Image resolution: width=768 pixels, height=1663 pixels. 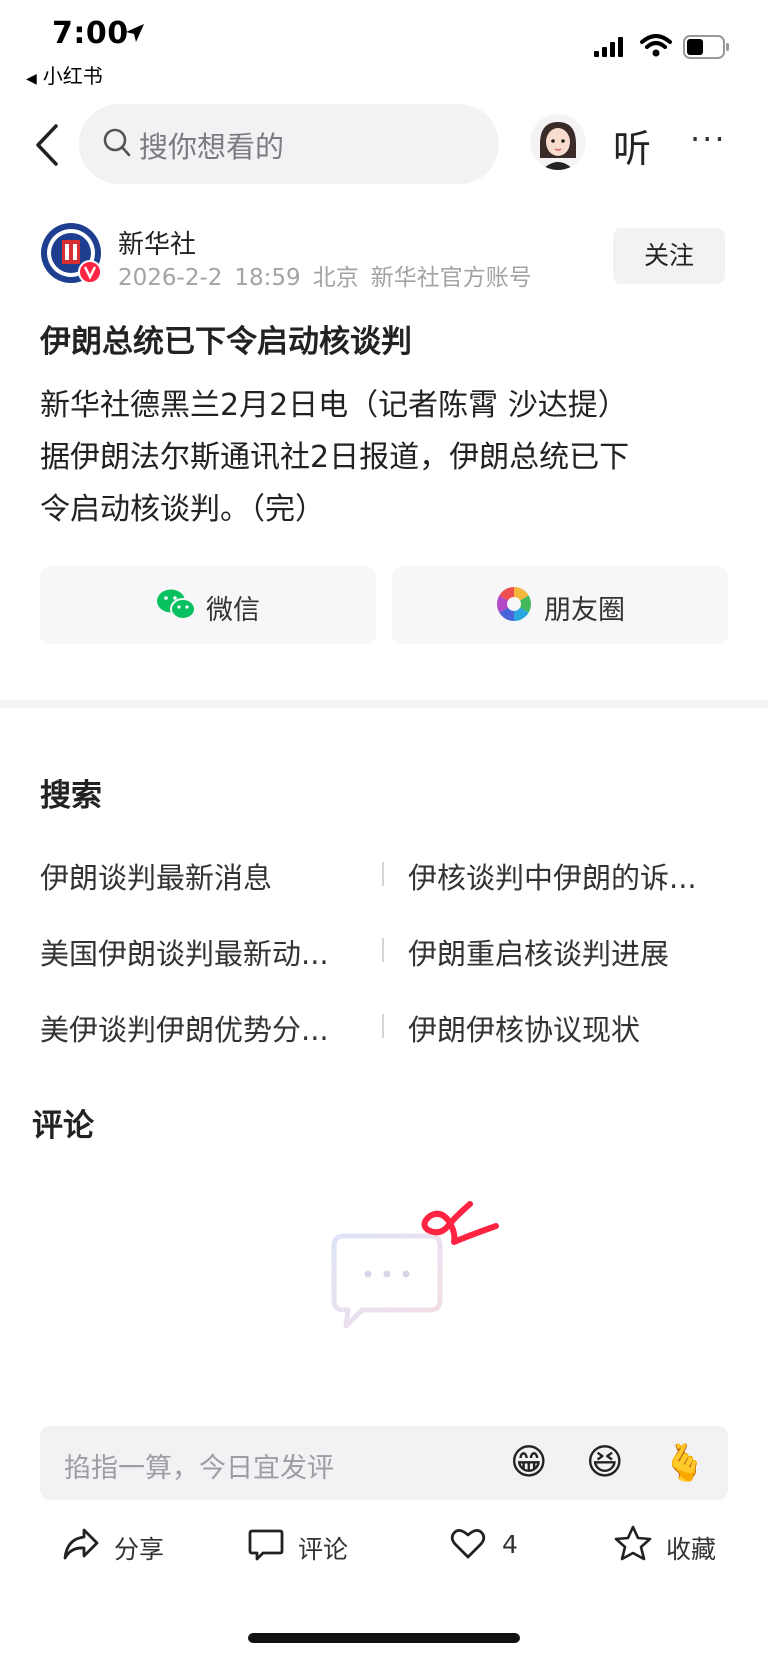 I want to click on comment-action-label: 评论, so click(x=323, y=1549).